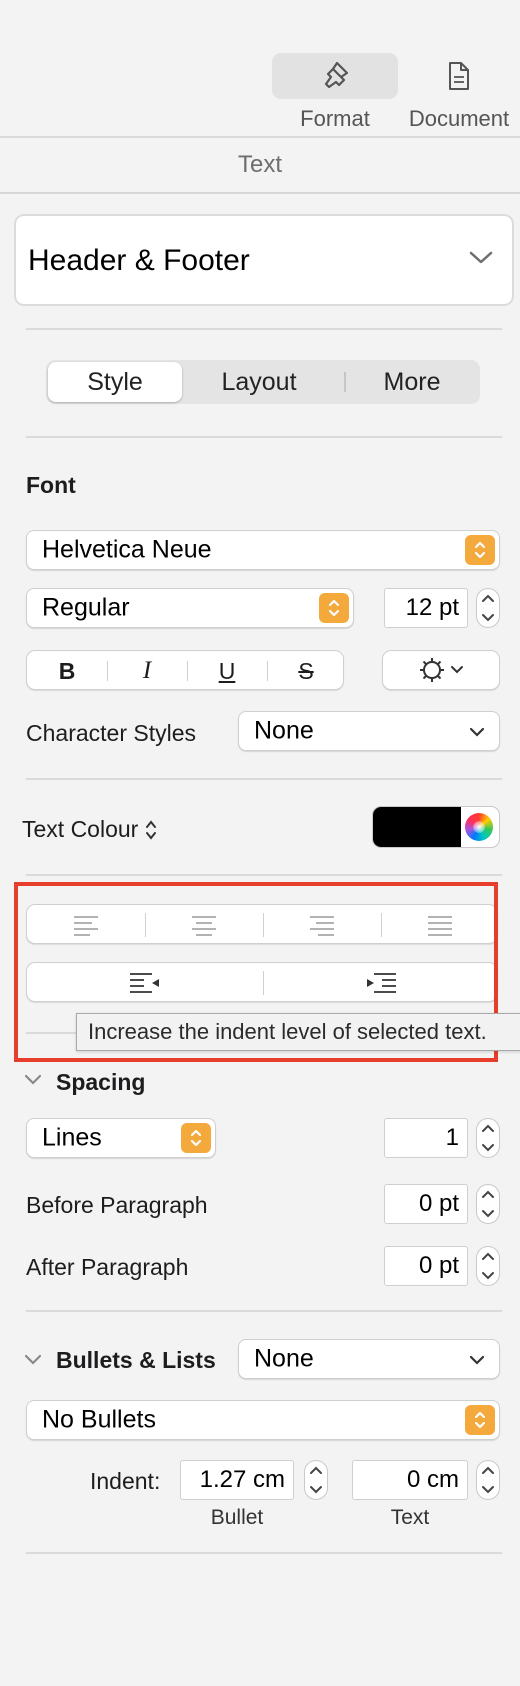 The image size is (520, 1686). What do you see at coordinates (260, 166) in the screenshot?
I see `tab-text: Text` at bounding box center [260, 166].